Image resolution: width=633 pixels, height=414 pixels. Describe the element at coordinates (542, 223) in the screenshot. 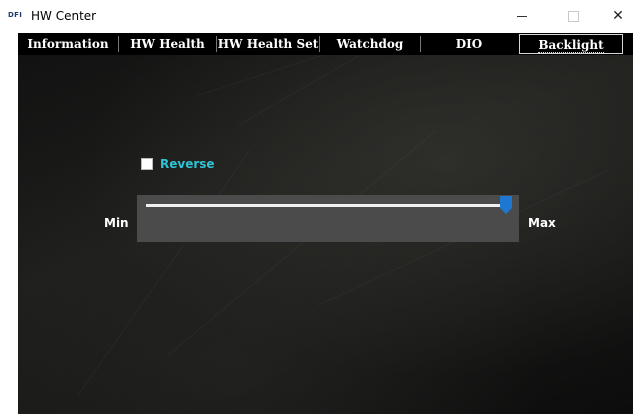

I see `max-label: Max` at that location.